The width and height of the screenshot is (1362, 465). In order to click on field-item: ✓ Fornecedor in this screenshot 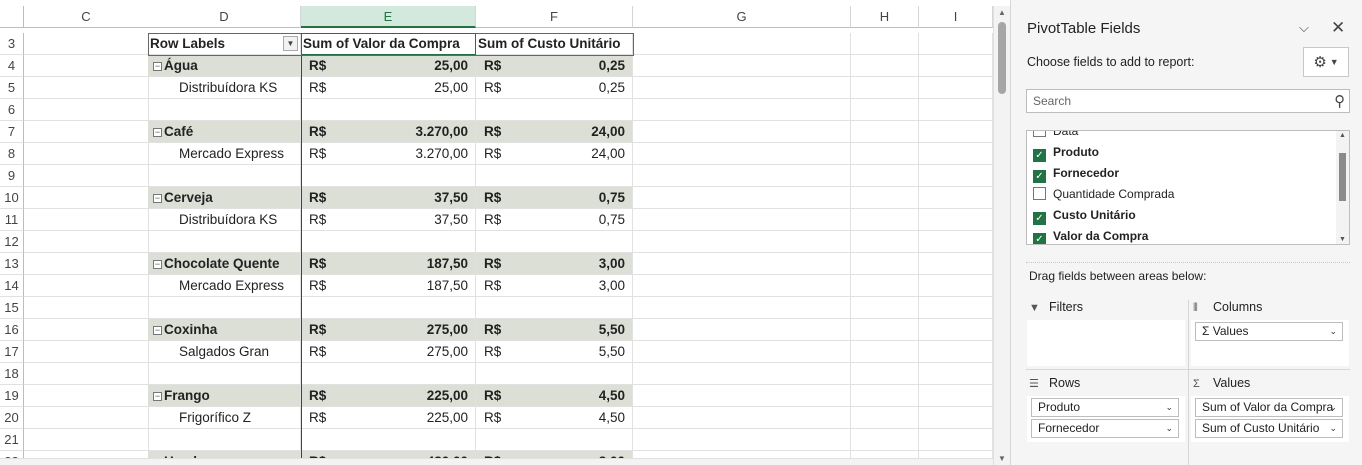, I will do `click(1076, 173)`.